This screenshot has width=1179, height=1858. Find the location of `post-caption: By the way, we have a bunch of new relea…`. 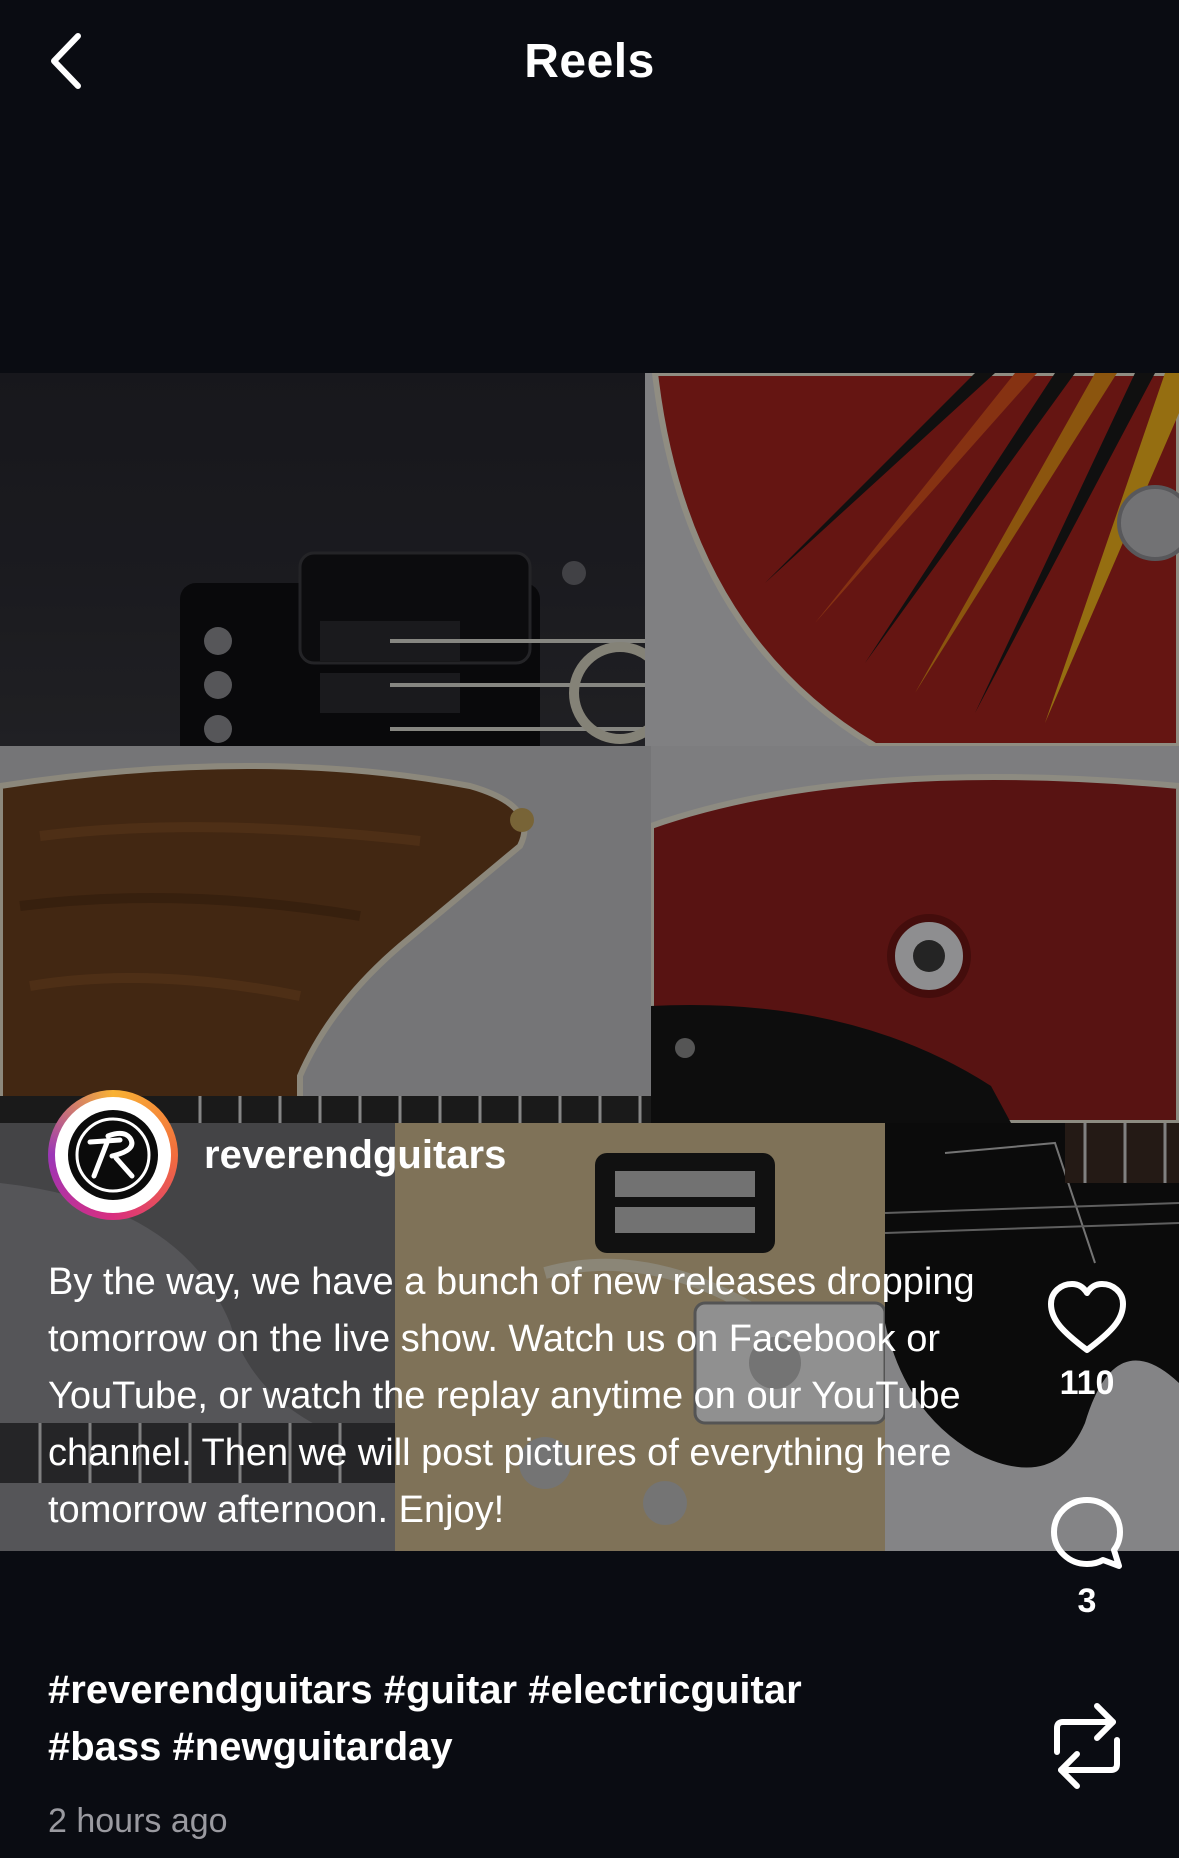

post-caption: By the way, we have a bunch of new relea… is located at coordinates (511, 1396).